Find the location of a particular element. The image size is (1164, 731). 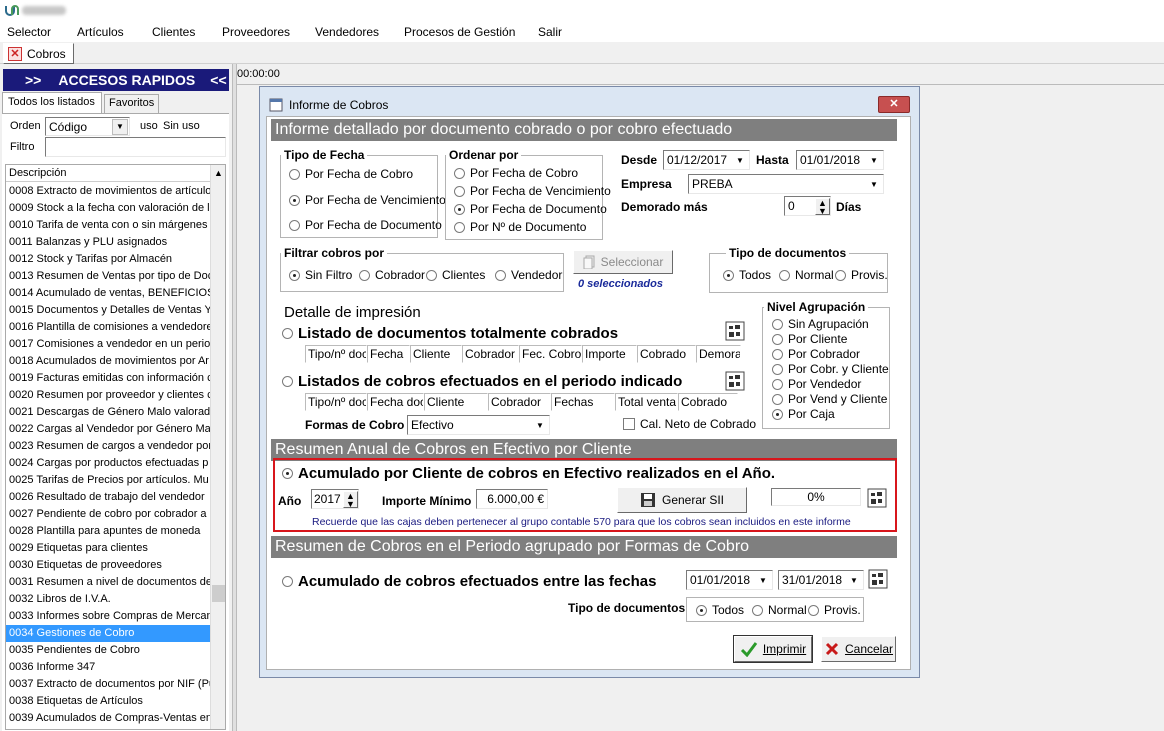

radio-clientes: Clientes is located at coordinates (455, 275).